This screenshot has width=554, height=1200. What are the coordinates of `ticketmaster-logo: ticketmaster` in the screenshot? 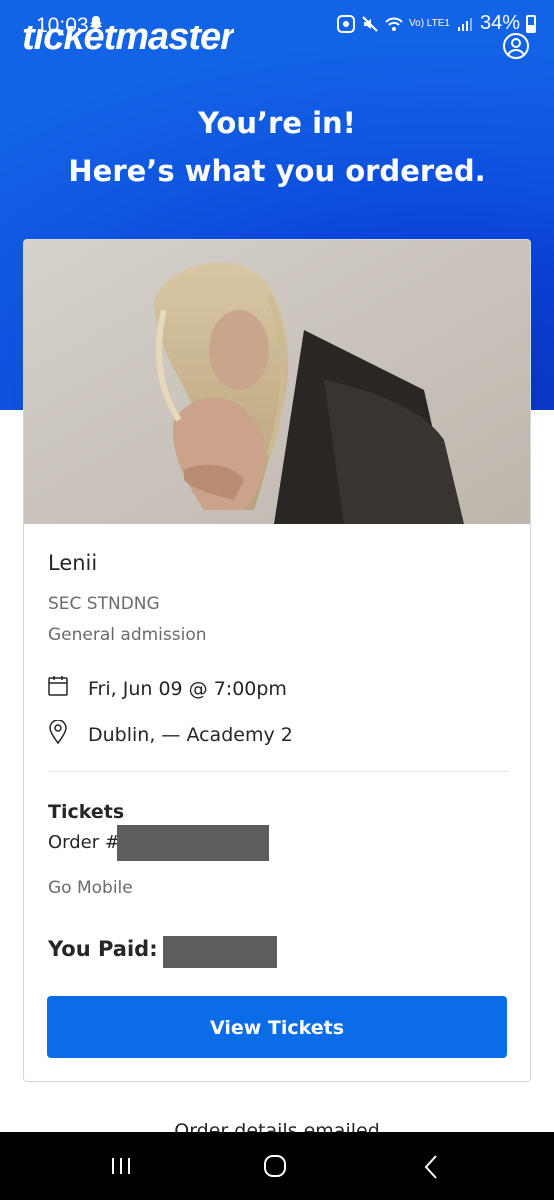 It's located at (128, 43).